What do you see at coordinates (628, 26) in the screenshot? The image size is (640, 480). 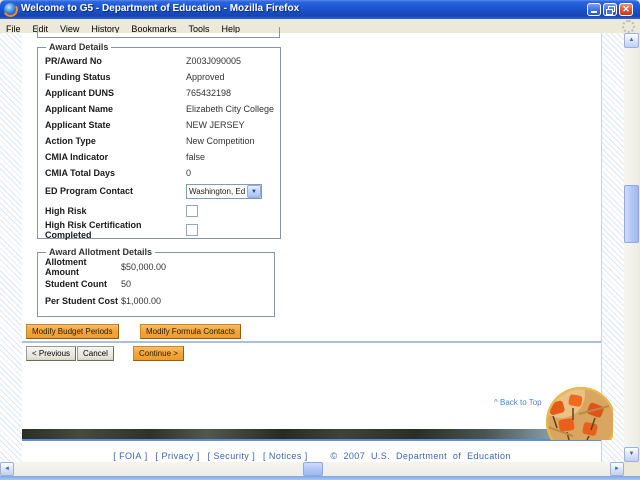 I see `throbber-icon` at bounding box center [628, 26].